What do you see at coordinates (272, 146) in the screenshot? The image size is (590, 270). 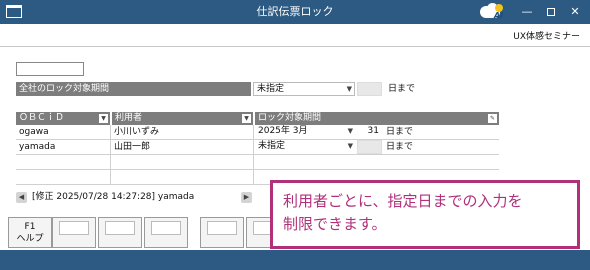 I see `period-select-value: 未指定` at bounding box center [272, 146].